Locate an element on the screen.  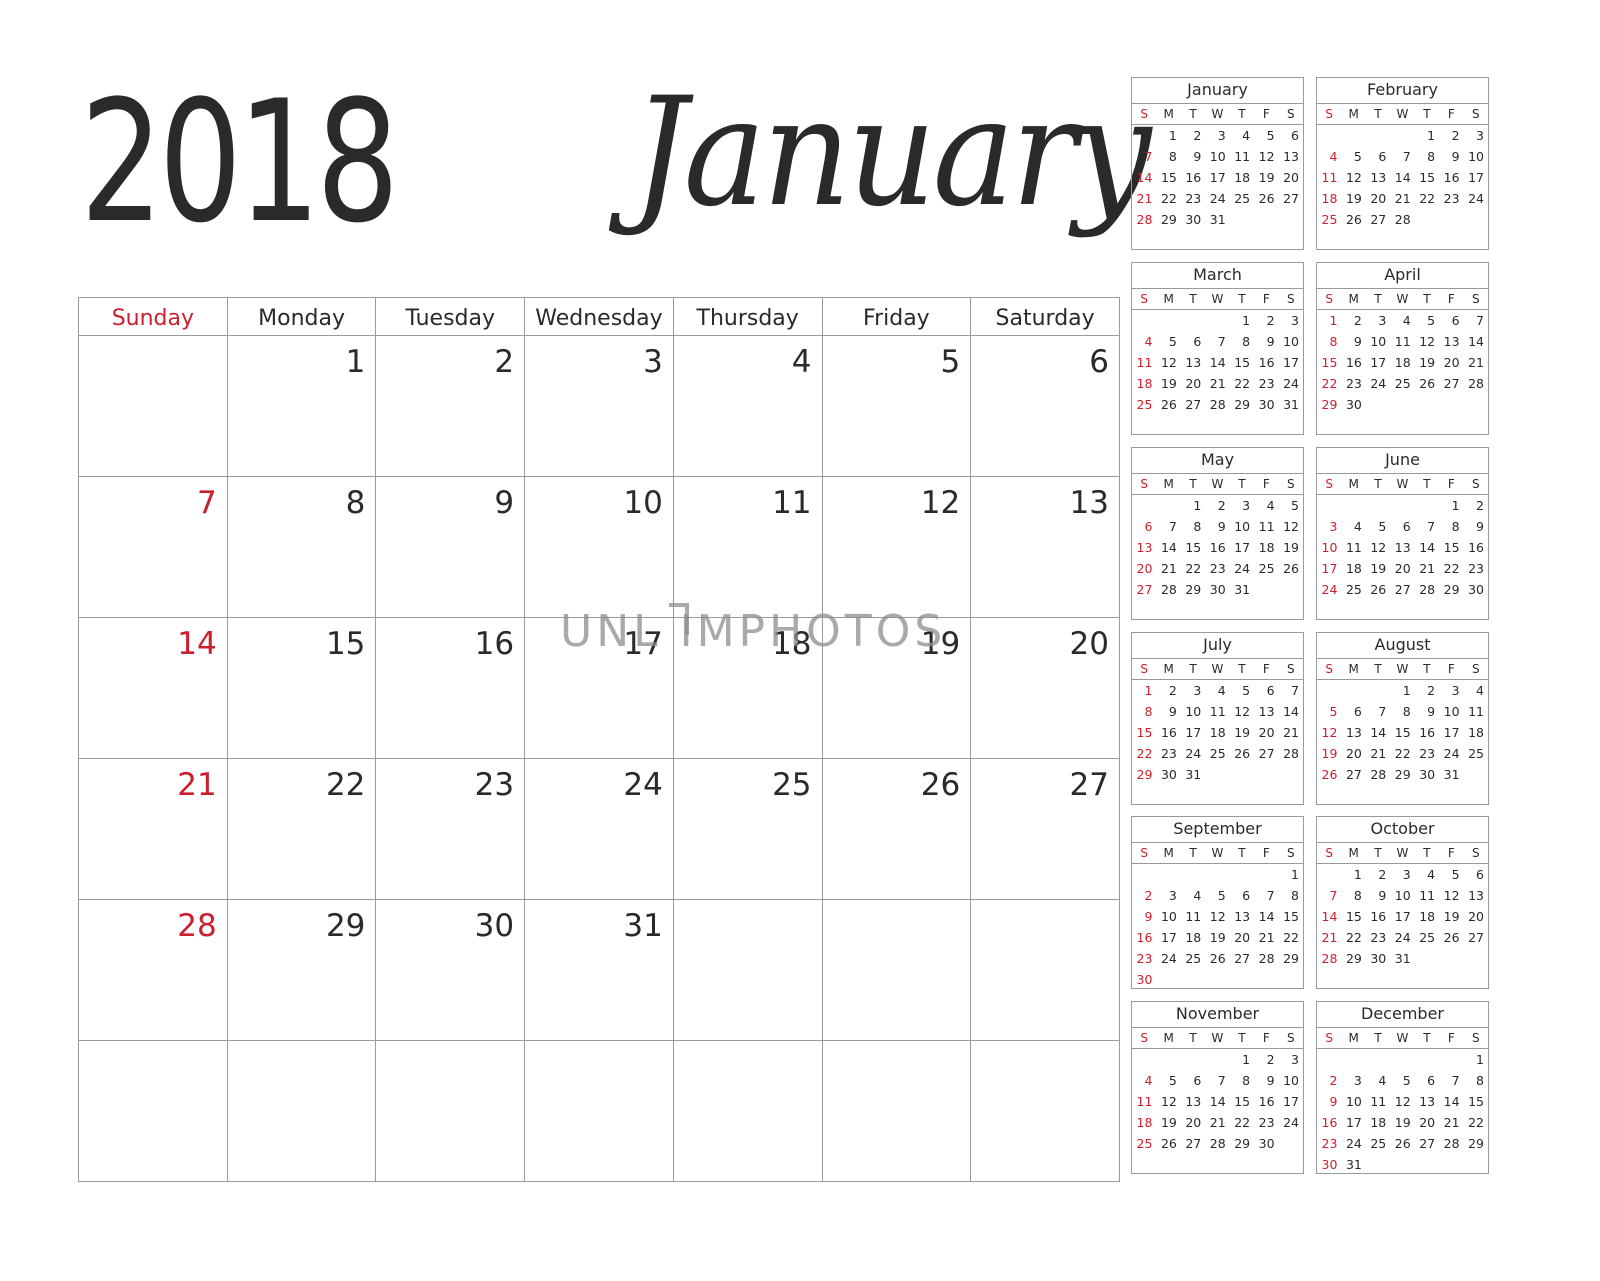
day-cell: 22 is located at coordinates (301, 829).